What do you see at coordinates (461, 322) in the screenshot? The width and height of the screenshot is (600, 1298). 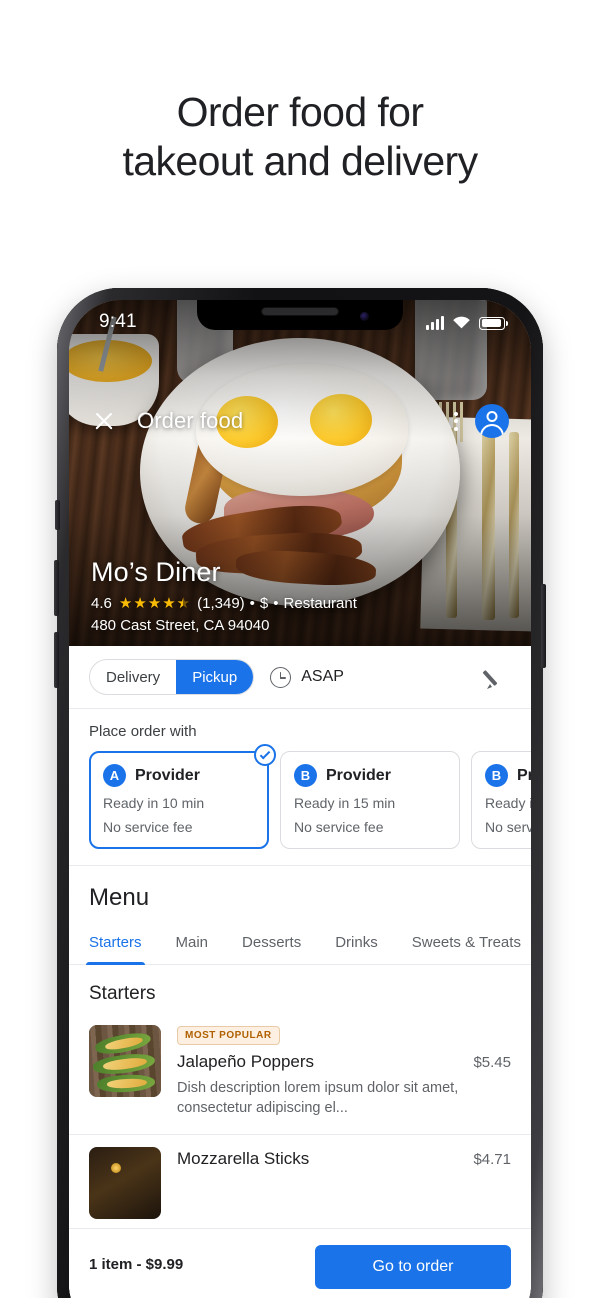 I see `wifi-icon` at bounding box center [461, 322].